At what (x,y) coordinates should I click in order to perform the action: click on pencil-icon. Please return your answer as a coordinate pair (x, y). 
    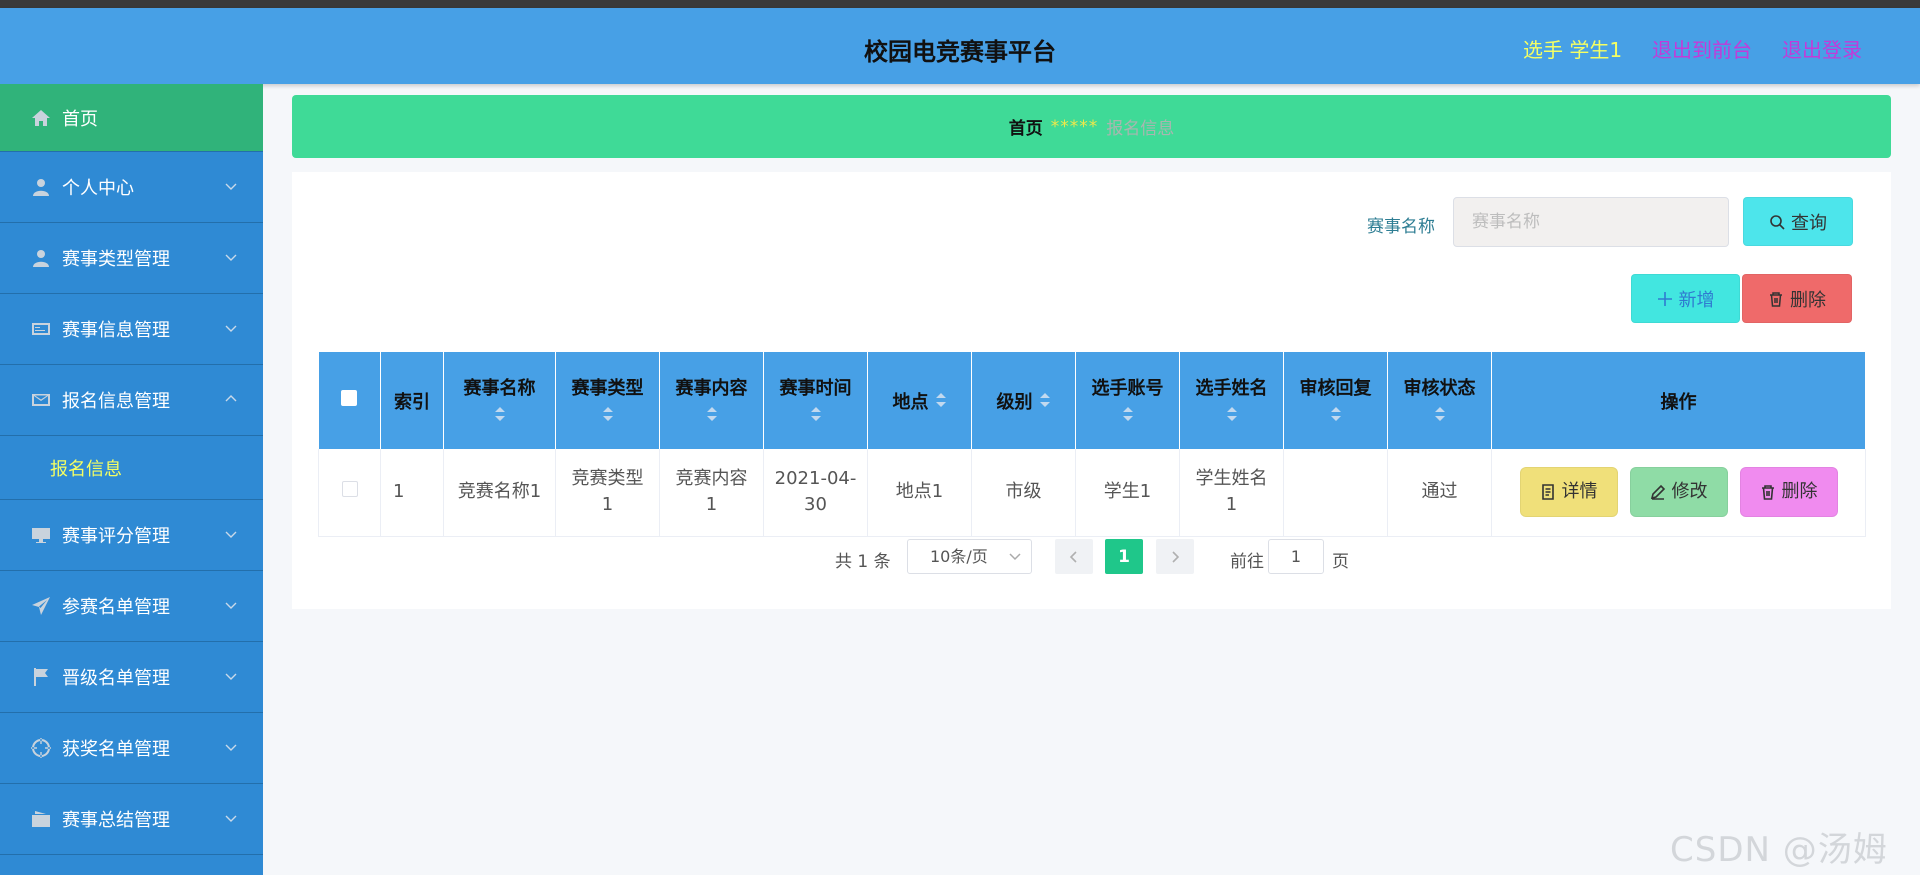
    Looking at the image, I should click on (1657, 493).